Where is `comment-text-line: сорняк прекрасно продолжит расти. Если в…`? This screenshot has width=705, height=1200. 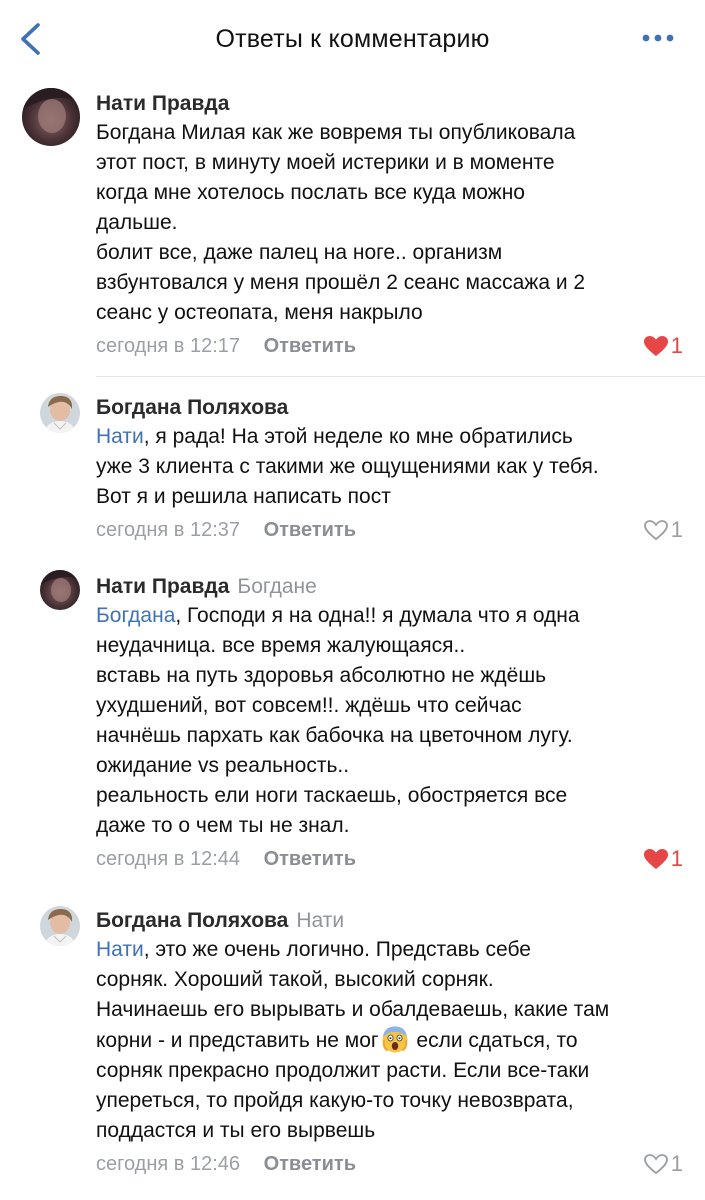 comment-text-line: сорняк прекрасно продолжит расти. Если в… is located at coordinates (343, 1070).